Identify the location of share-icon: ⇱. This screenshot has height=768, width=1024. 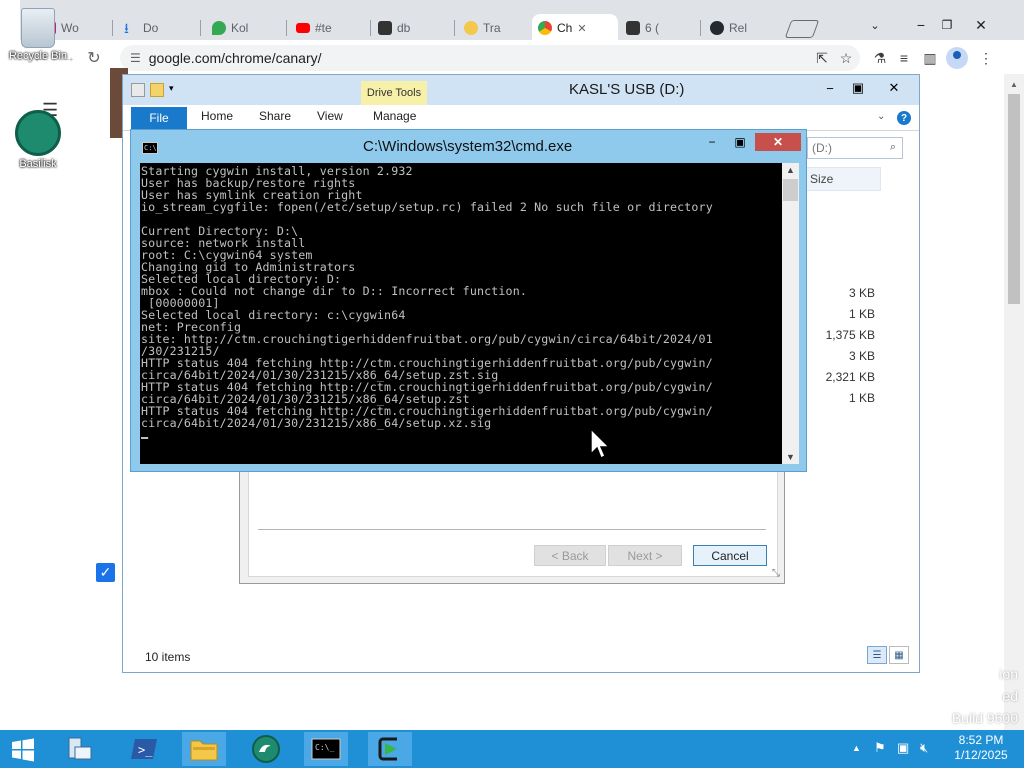
(822, 58).